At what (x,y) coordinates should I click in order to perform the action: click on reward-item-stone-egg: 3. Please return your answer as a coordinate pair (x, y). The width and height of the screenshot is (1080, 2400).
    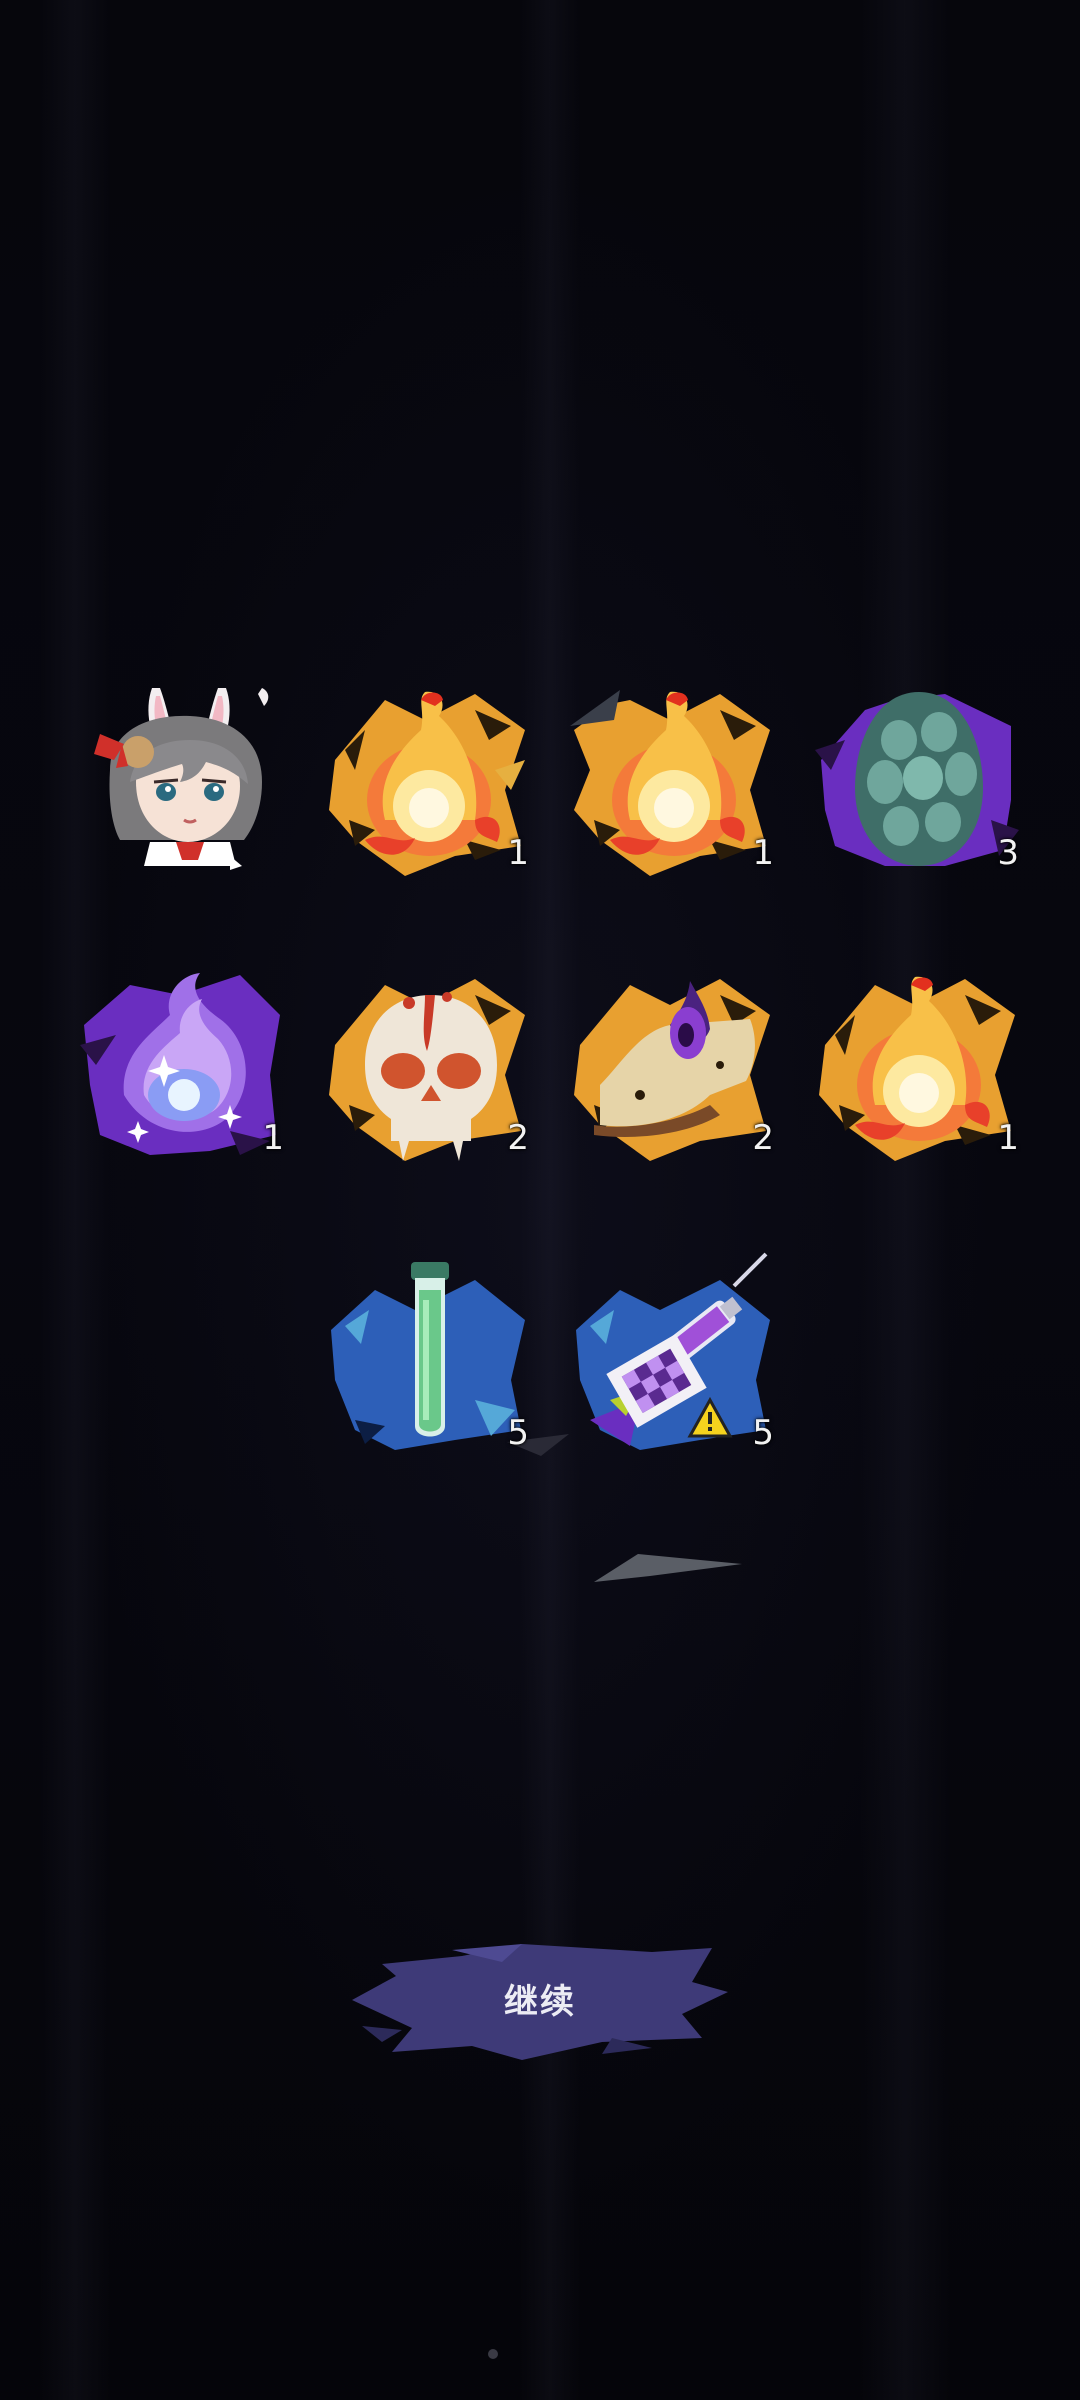
    Looking at the image, I should click on (920, 775).